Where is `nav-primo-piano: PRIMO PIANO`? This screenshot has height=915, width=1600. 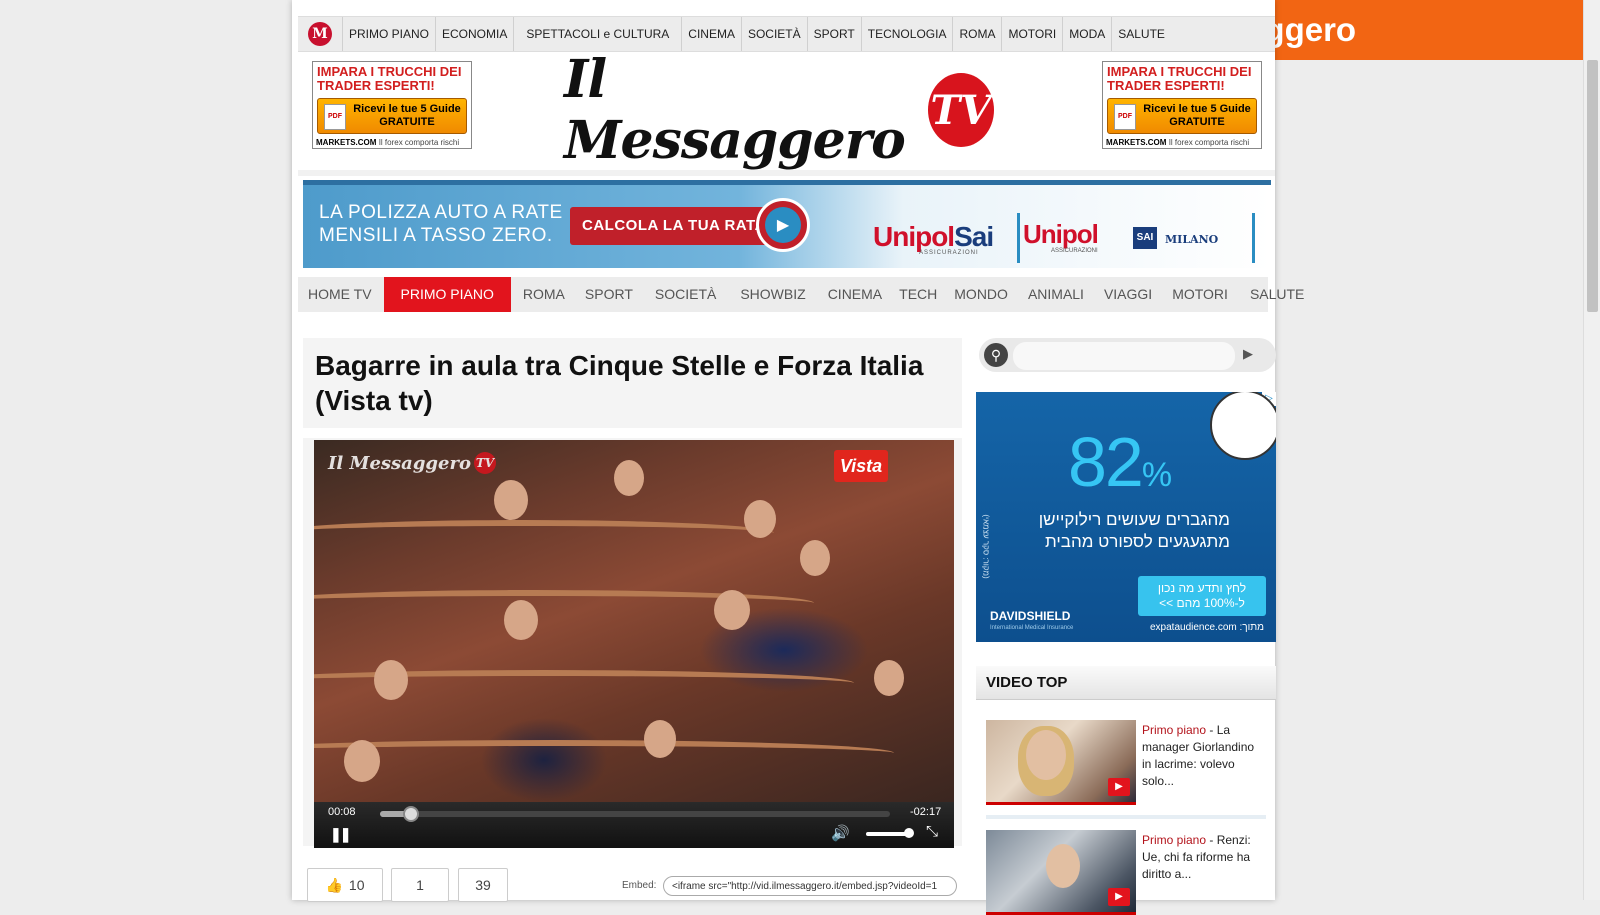 nav-primo-piano: PRIMO PIANO is located at coordinates (447, 294).